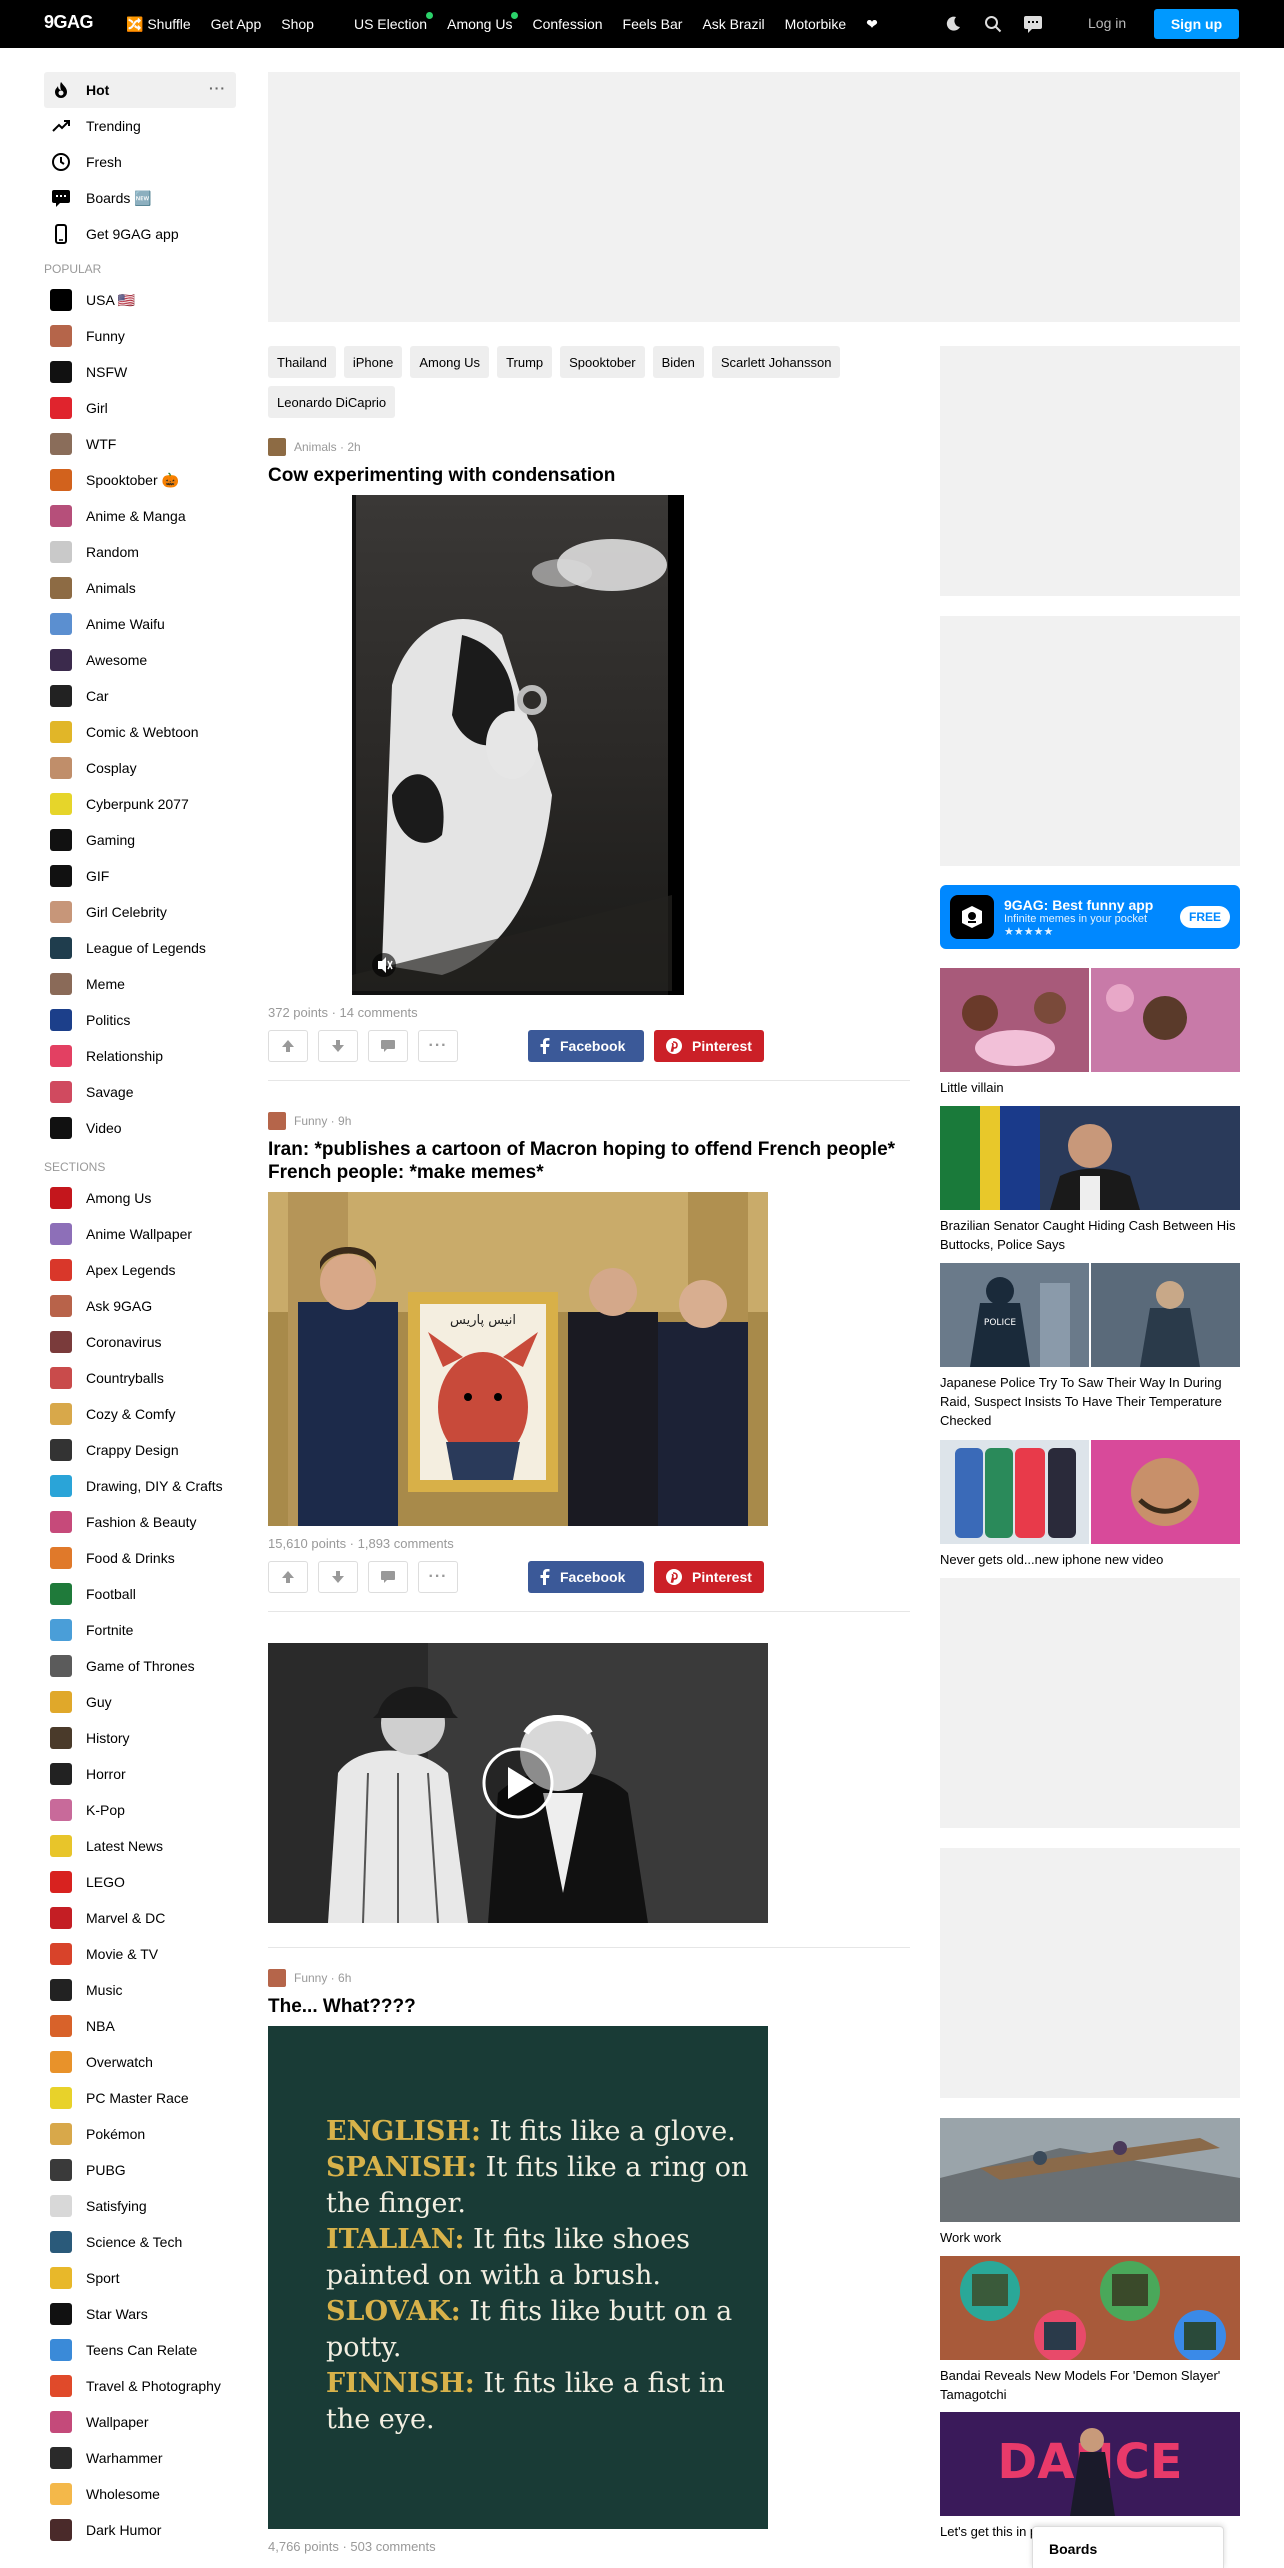 Image resolution: width=1284 pixels, height=2568 pixels. Describe the element at coordinates (140, 696) in the screenshot. I see `sidebar-item-car: Car` at that location.